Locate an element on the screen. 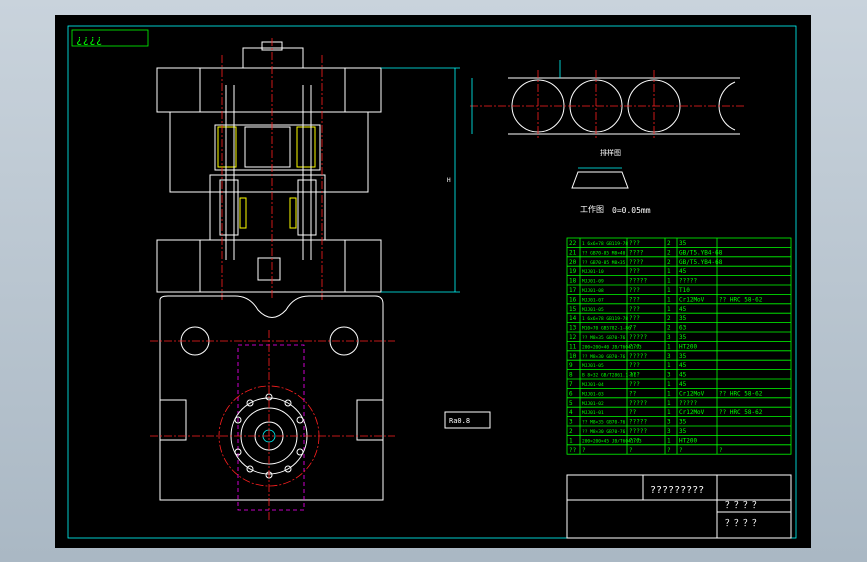 Image resolution: width=867 pixels, height=562 pixels. bom-cell-no: 5 is located at coordinates (571, 403).